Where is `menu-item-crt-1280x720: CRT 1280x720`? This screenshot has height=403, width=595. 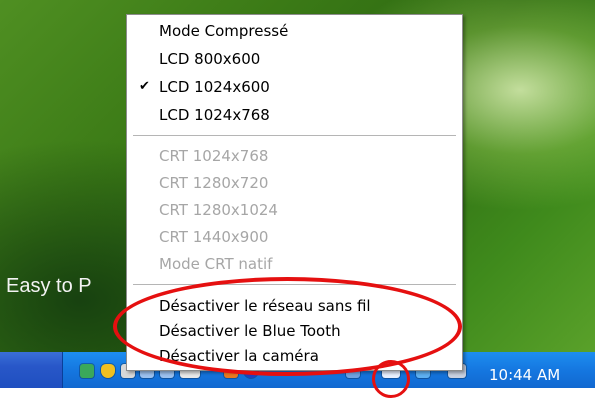 menu-item-crt-1280x720: CRT 1280x720 is located at coordinates (214, 183).